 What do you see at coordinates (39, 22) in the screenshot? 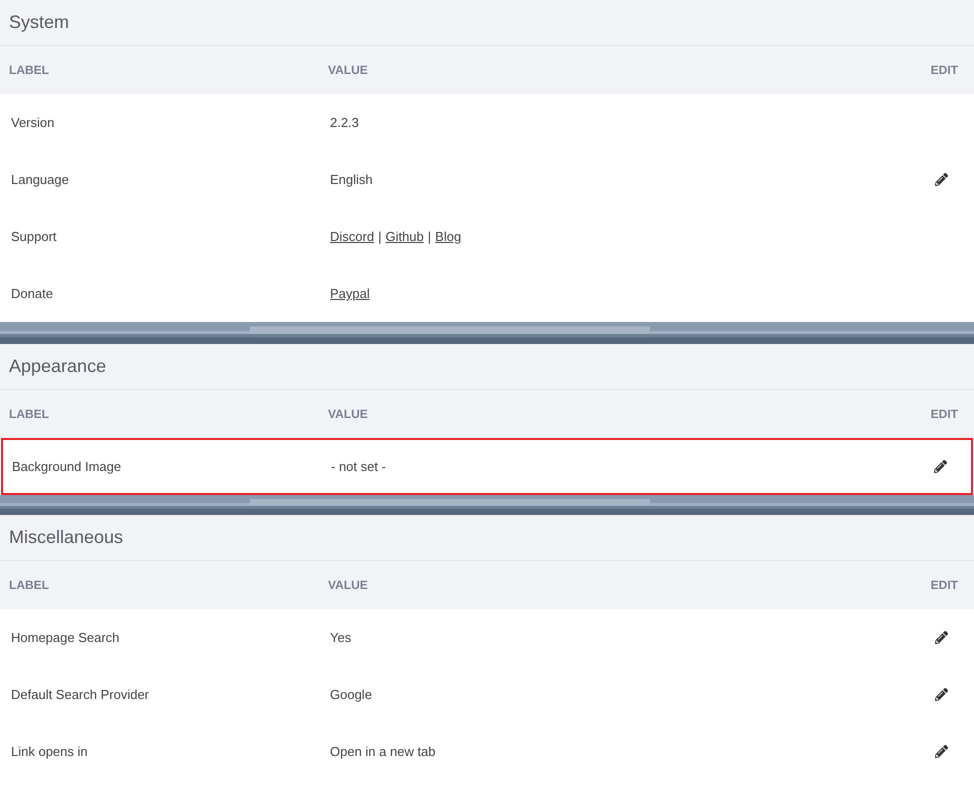
I see `section-title: System` at bounding box center [39, 22].